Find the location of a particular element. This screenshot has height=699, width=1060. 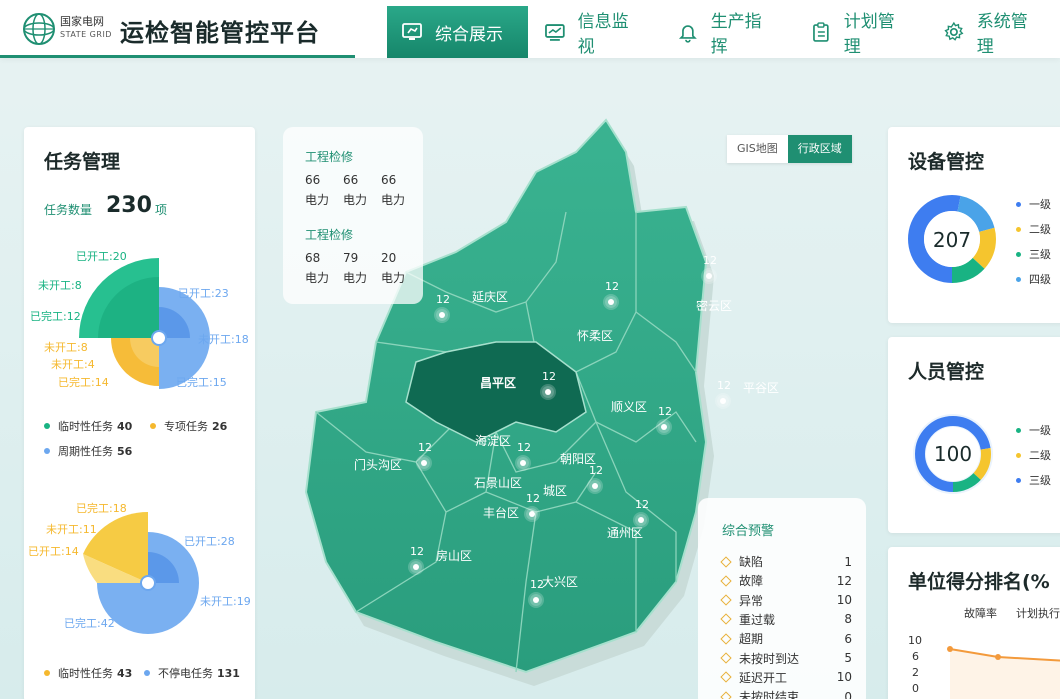

alert-row: 缺陷 1 is located at coordinates (786, 561).